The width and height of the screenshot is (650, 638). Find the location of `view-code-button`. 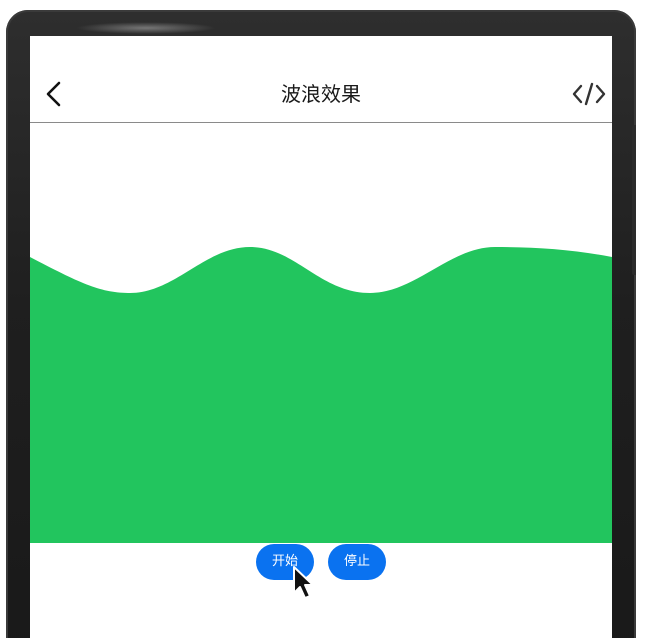

view-code-button is located at coordinates (589, 94).